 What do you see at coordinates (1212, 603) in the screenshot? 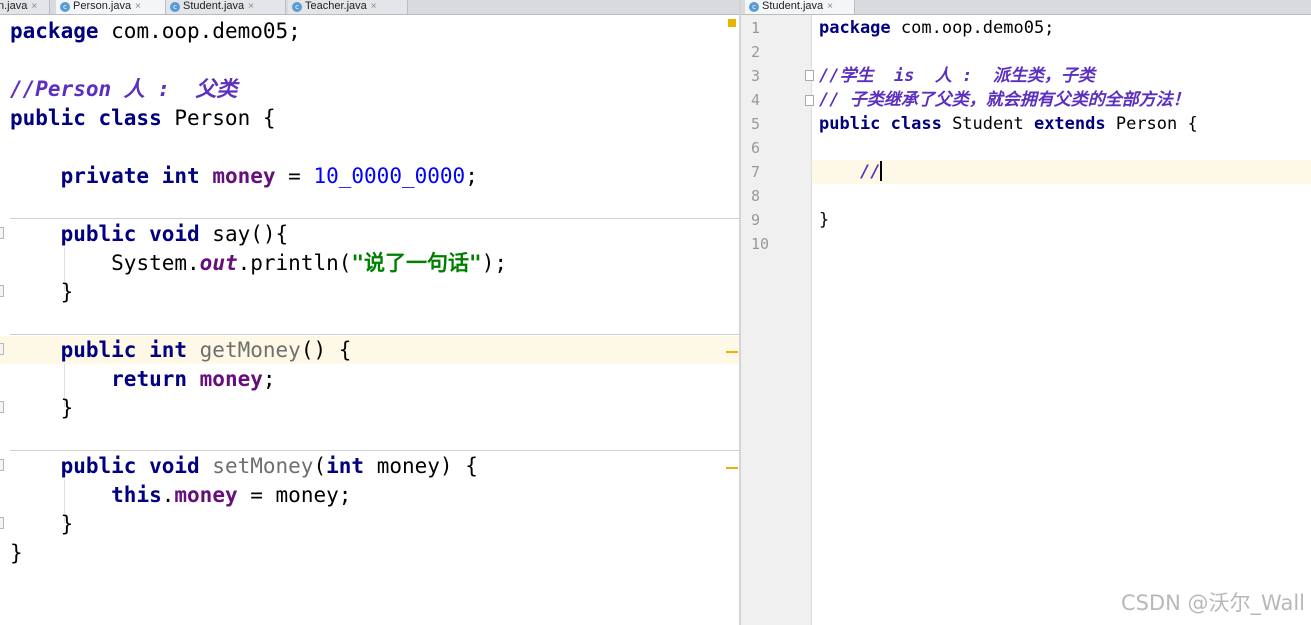
I see `watermark: CSDN @沃尔_Wall` at bounding box center [1212, 603].